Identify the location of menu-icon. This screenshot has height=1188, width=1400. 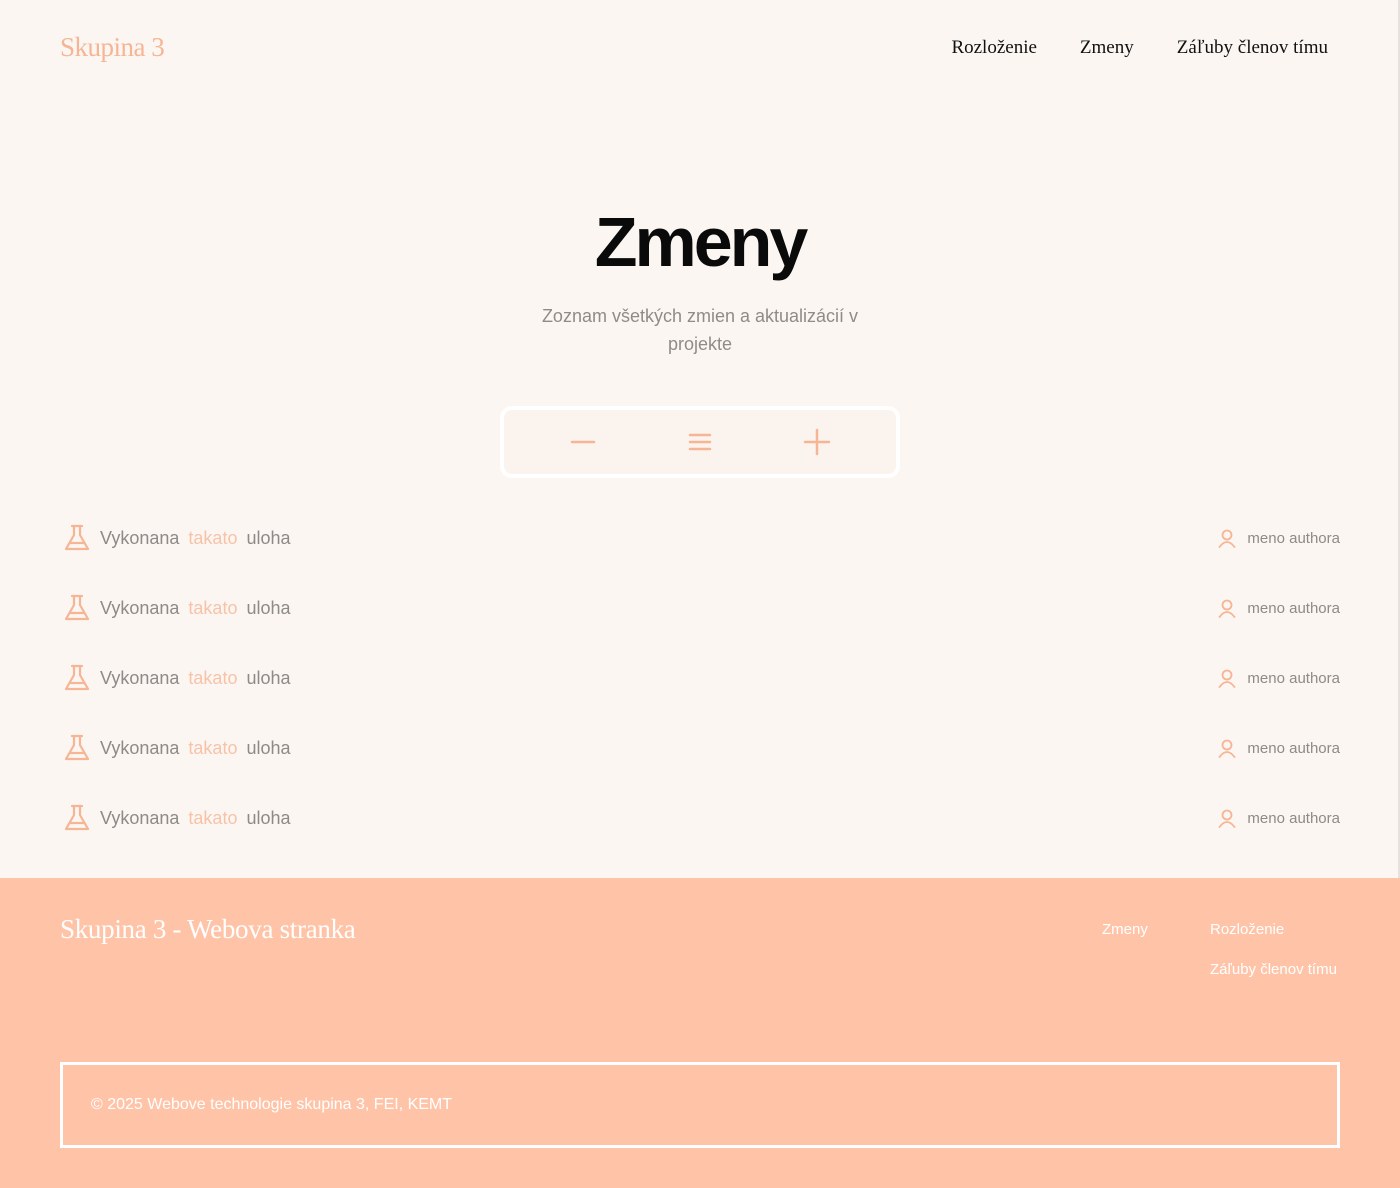
(700, 442).